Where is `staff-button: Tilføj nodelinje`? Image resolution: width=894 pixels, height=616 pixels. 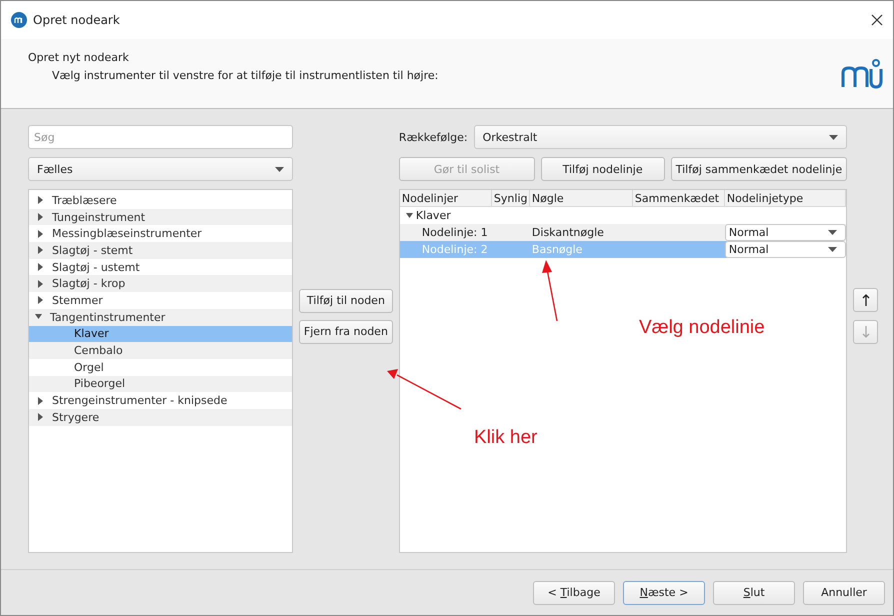 staff-button: Tilføj nodelinje is located at coordinates (602, 169).